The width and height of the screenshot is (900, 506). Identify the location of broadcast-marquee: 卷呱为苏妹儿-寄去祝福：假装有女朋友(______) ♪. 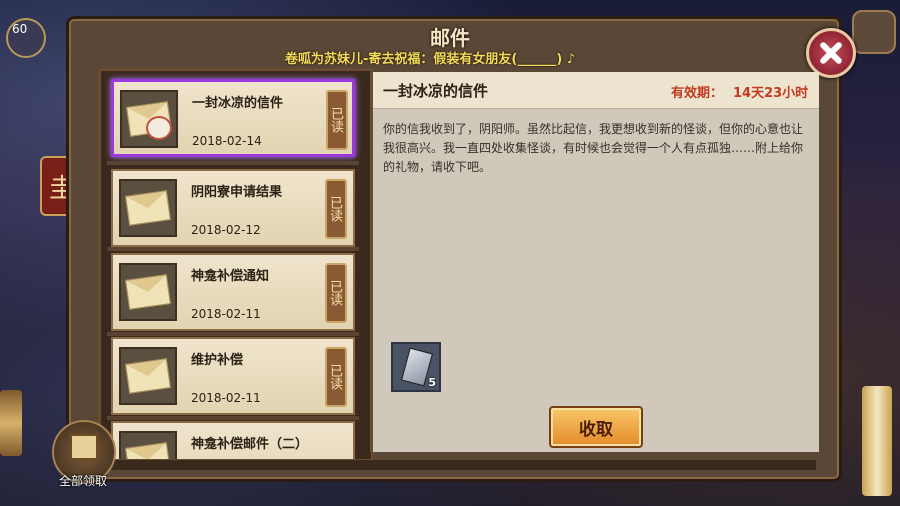
(430, 59).